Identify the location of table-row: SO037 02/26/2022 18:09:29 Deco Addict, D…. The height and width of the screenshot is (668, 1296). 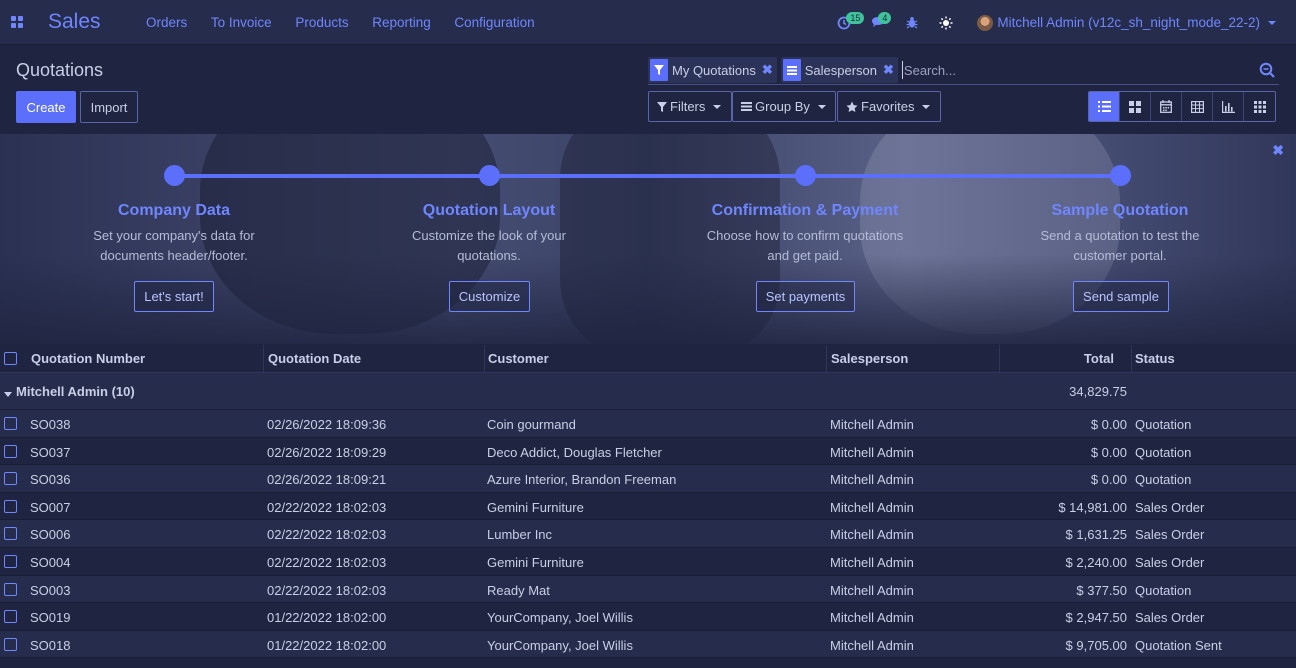
(648, 451).